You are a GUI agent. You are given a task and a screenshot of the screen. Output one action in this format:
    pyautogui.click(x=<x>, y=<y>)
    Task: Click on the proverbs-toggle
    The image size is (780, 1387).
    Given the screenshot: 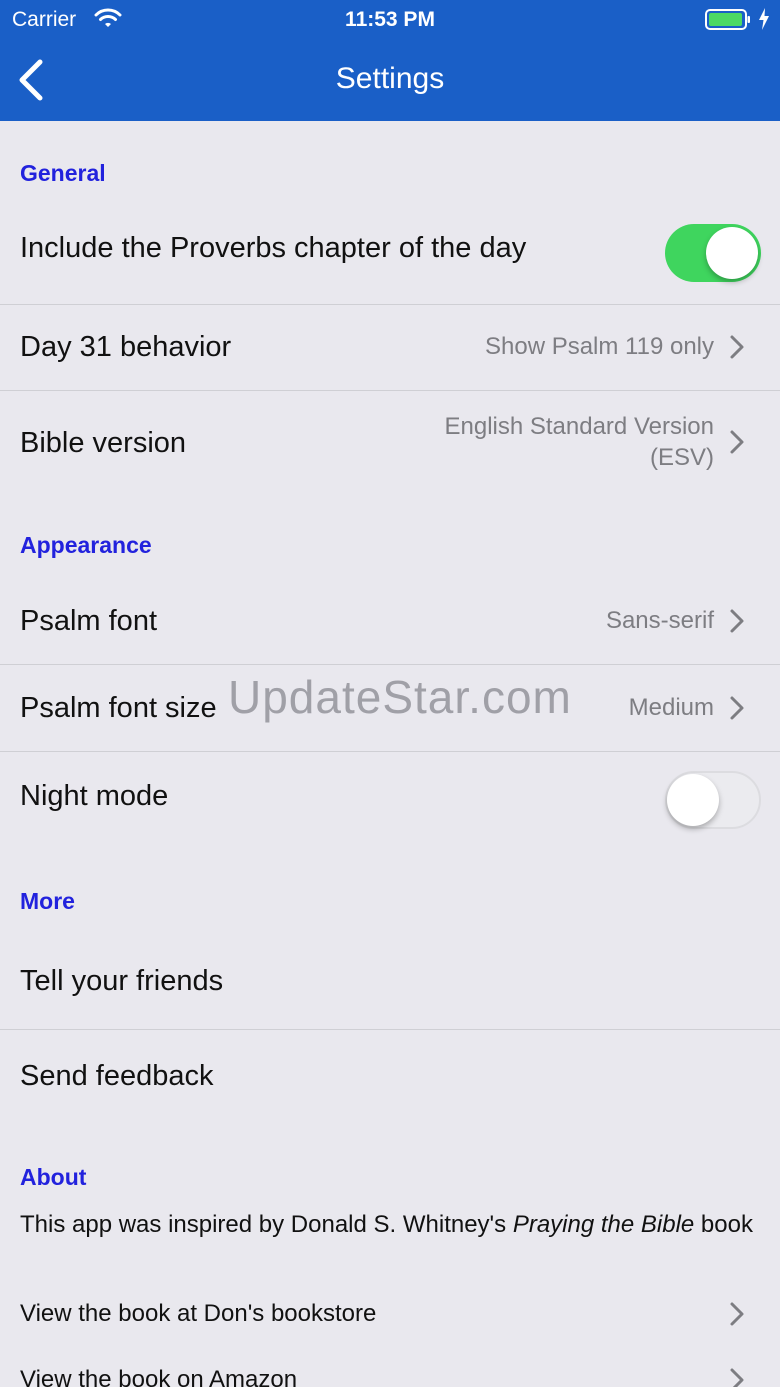 What is the action you would take?
    pyautogui.click(x=713, y=253)
    